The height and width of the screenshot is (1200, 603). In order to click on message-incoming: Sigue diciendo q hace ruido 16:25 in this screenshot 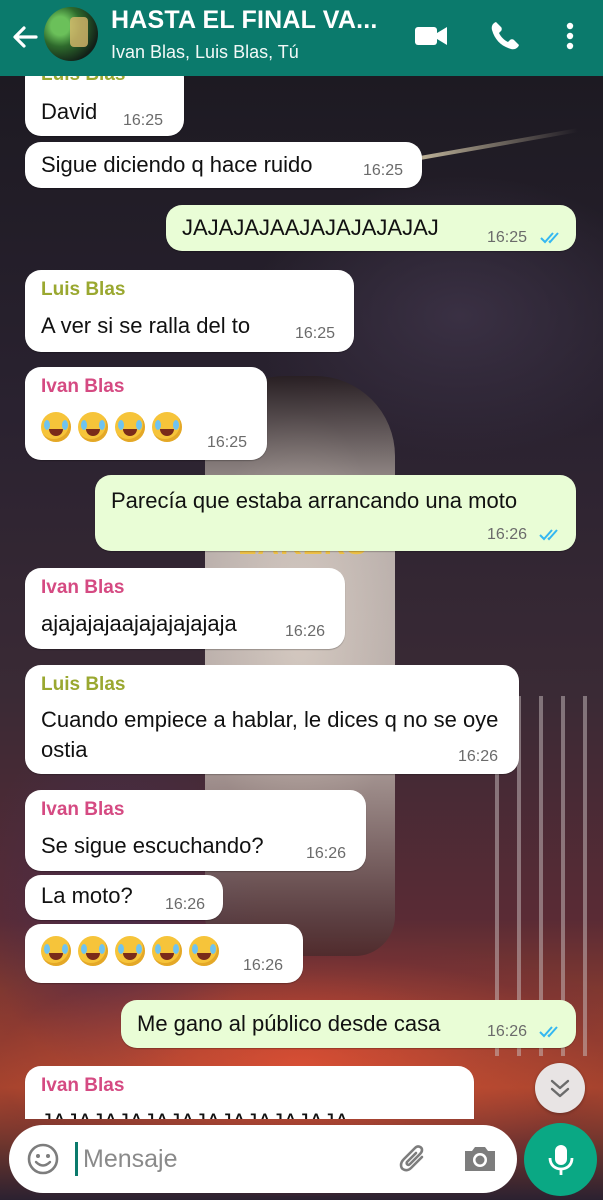, I will do `click(223, 165)`.